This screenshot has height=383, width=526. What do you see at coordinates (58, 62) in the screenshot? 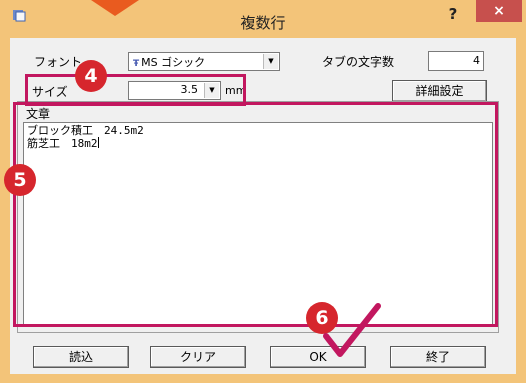
I see `font-label: フォント` at bounding box center [58, 62].